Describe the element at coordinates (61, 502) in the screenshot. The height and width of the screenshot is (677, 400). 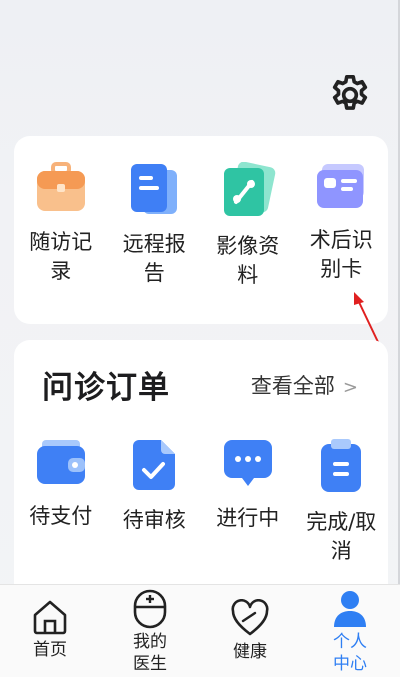
I see `order-pending-payment: 待支付` at that location.